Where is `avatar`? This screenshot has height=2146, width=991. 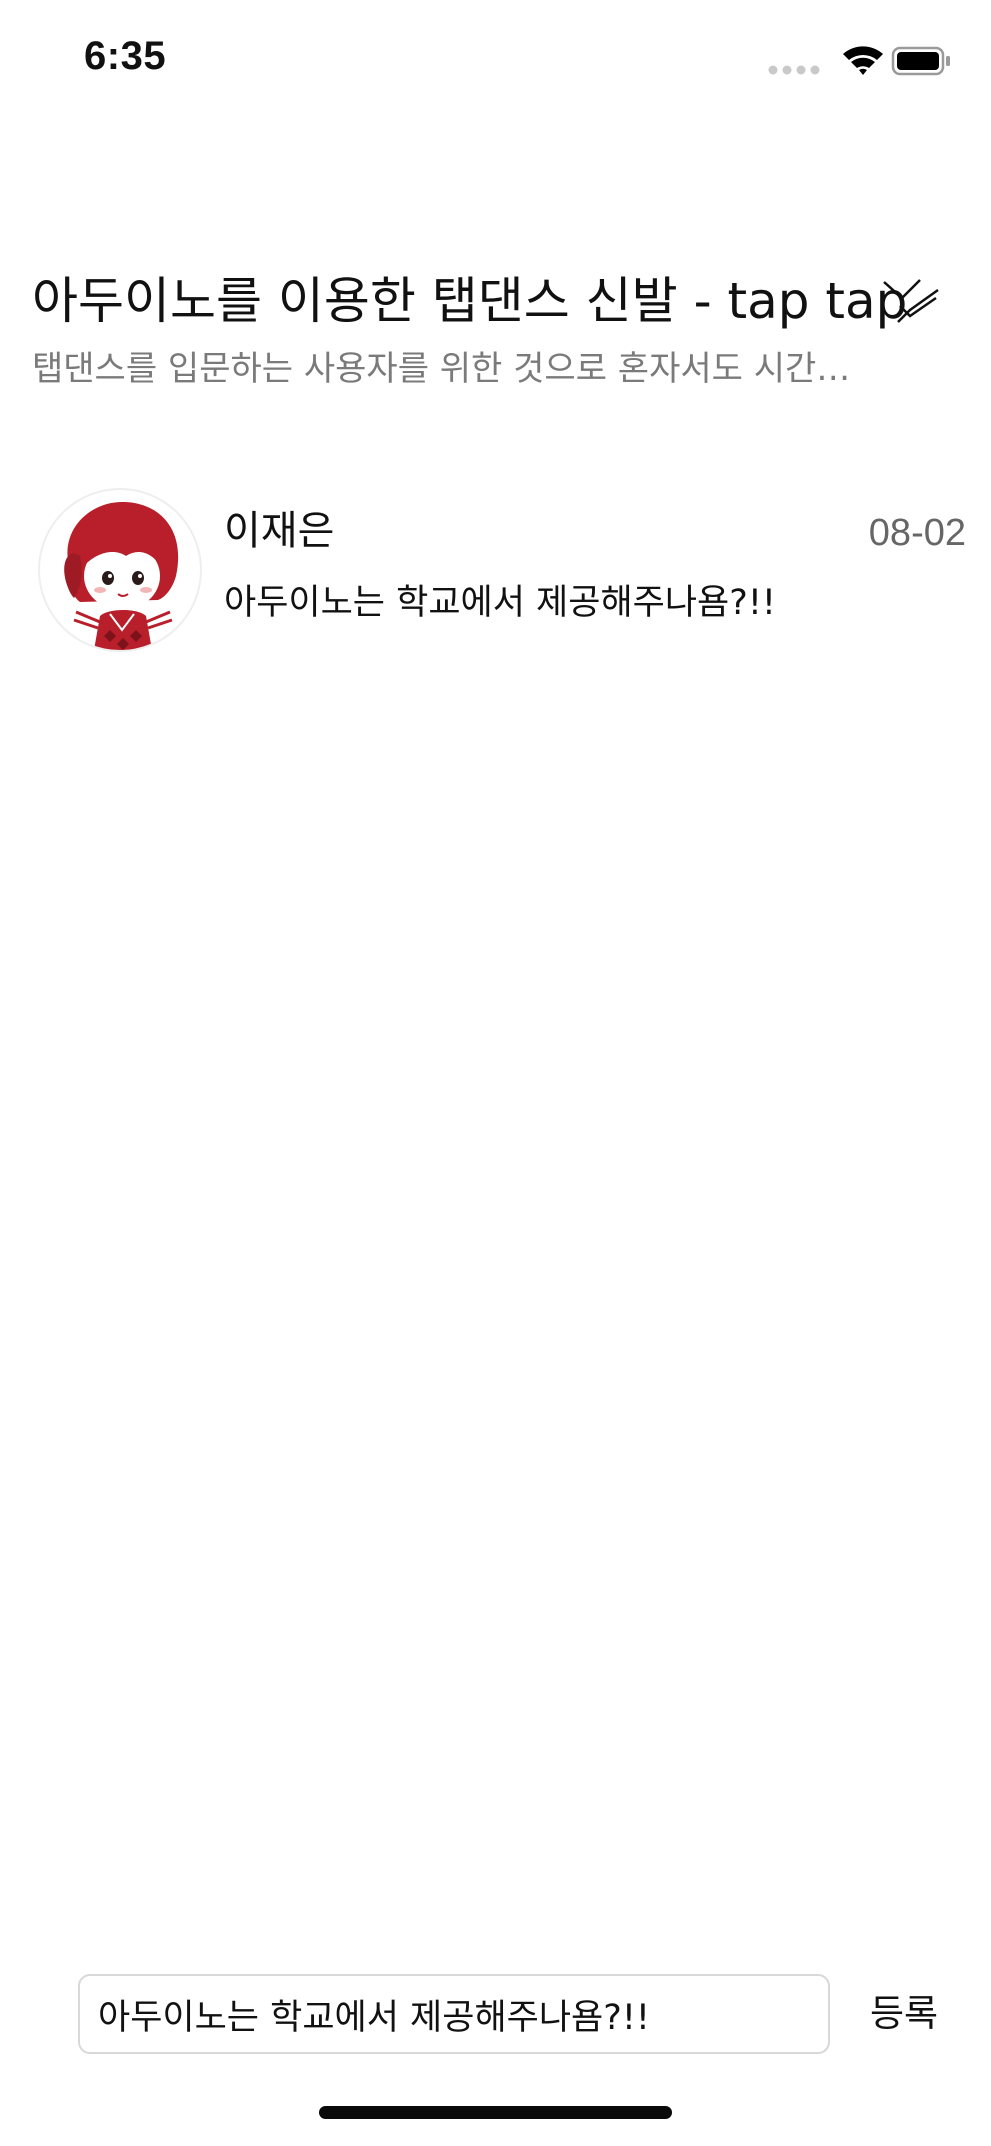
avatar is located at coordinates (120, 570).